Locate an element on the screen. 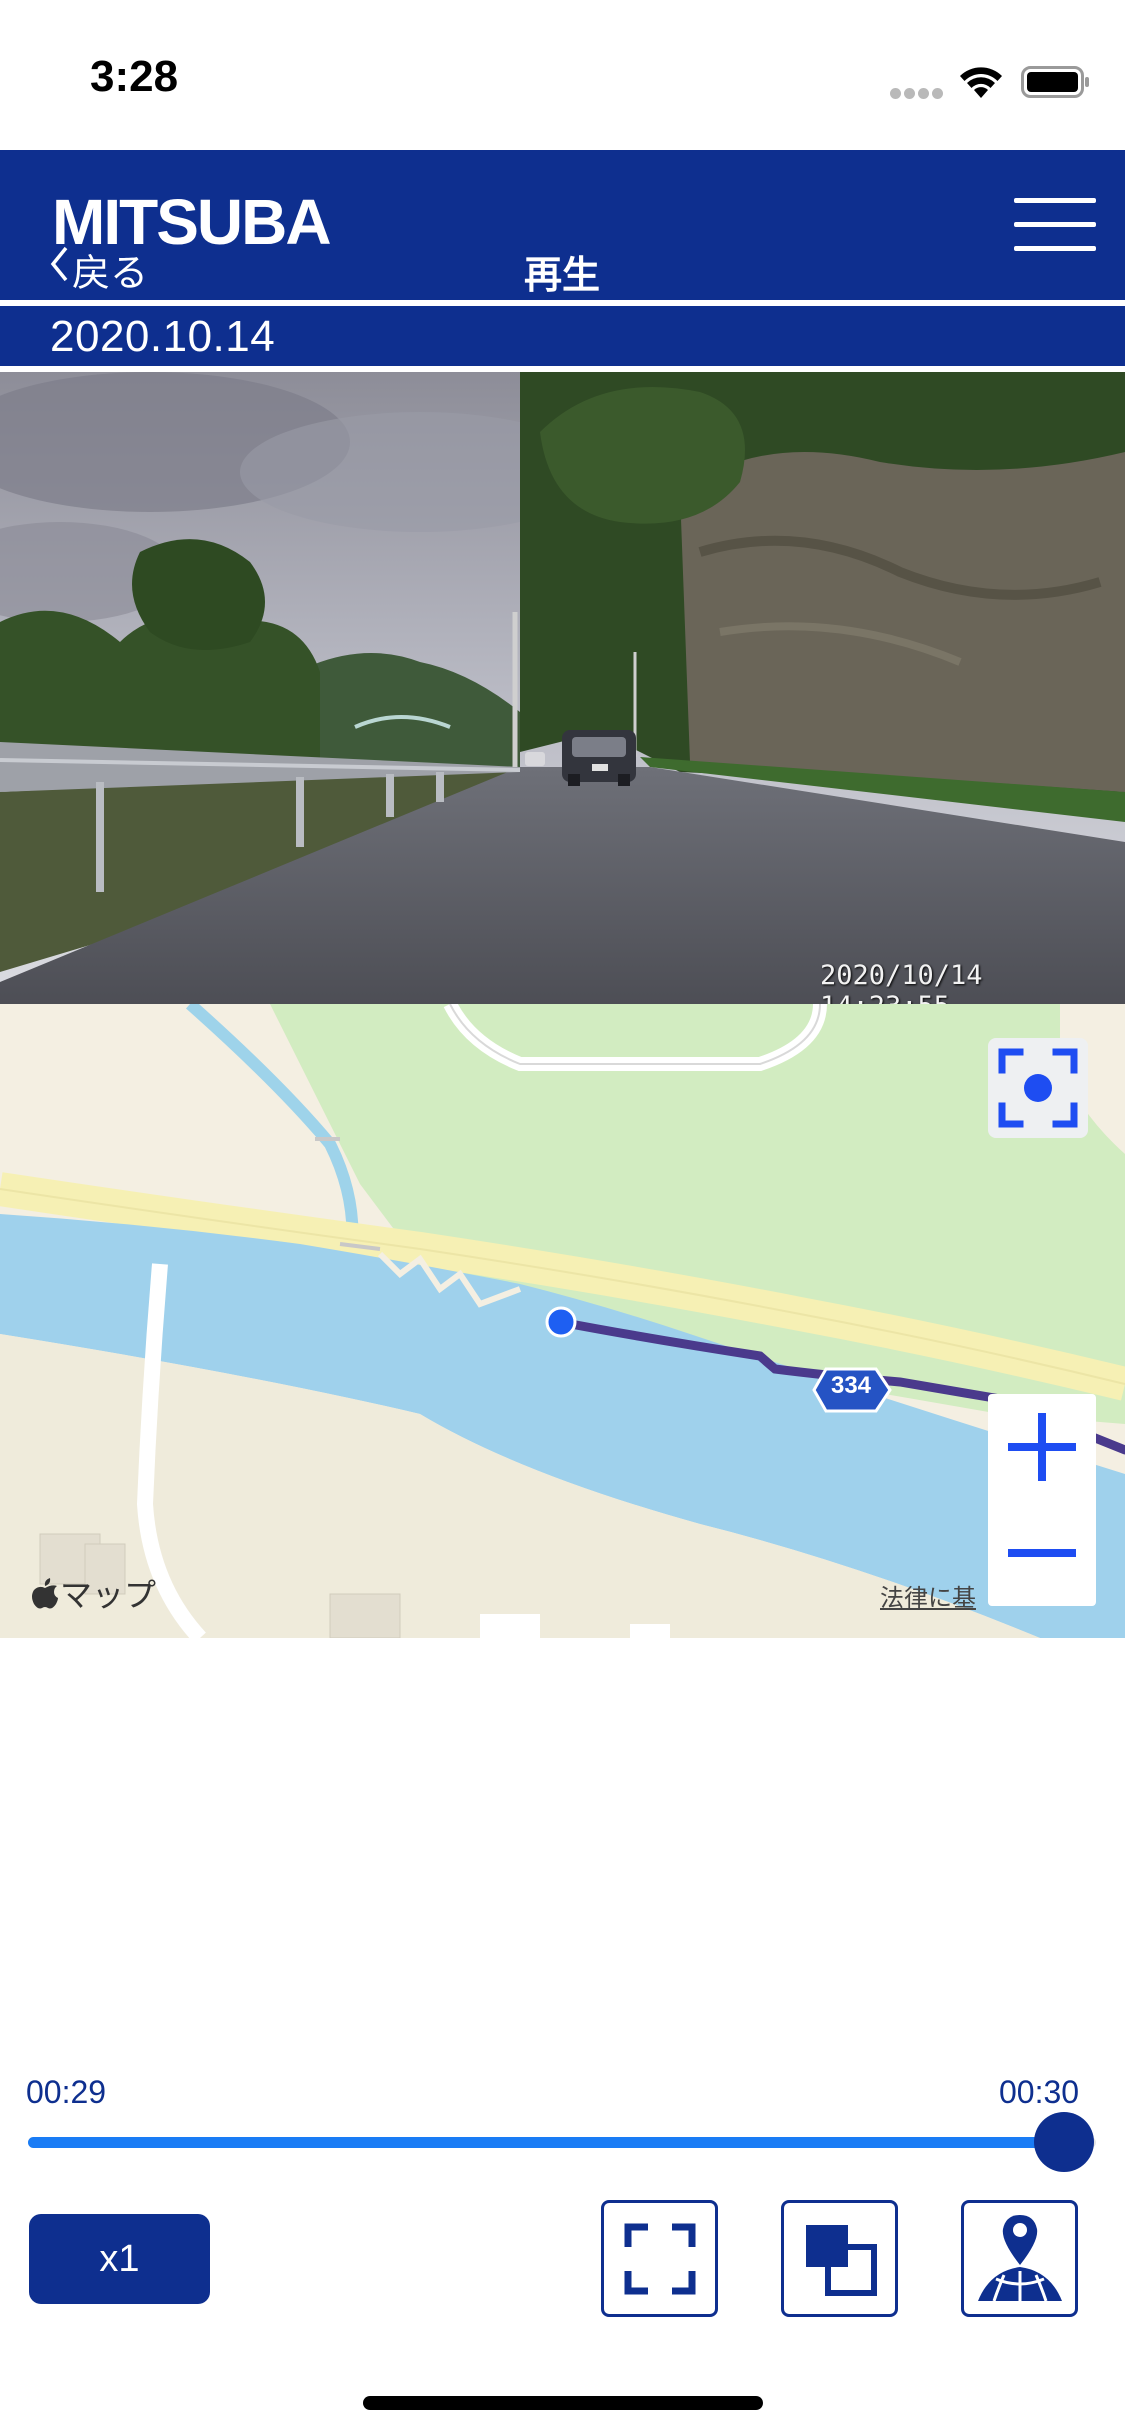  plus-icon is located at coordinates (1042, 1447).